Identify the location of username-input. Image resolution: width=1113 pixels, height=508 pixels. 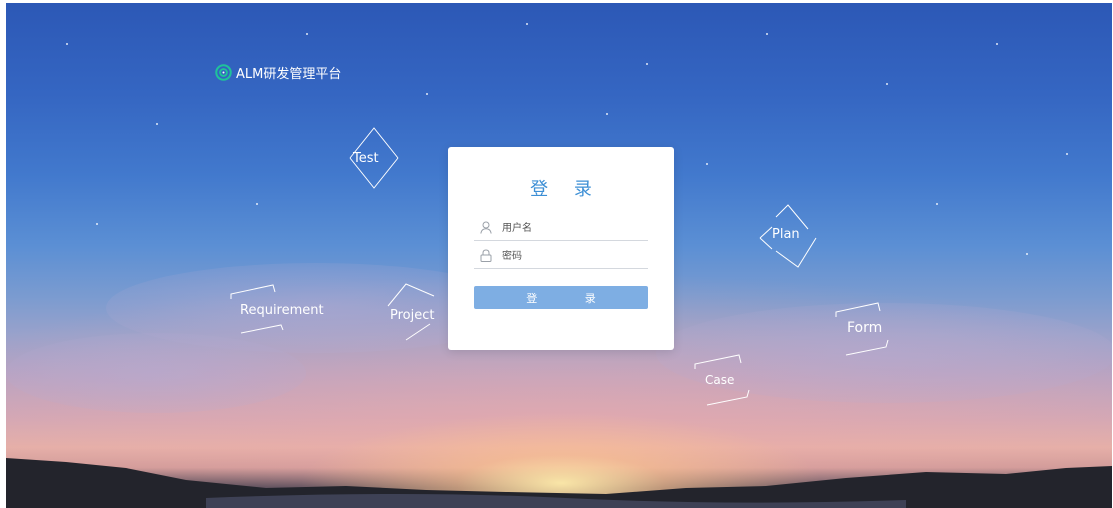
(572, 228).